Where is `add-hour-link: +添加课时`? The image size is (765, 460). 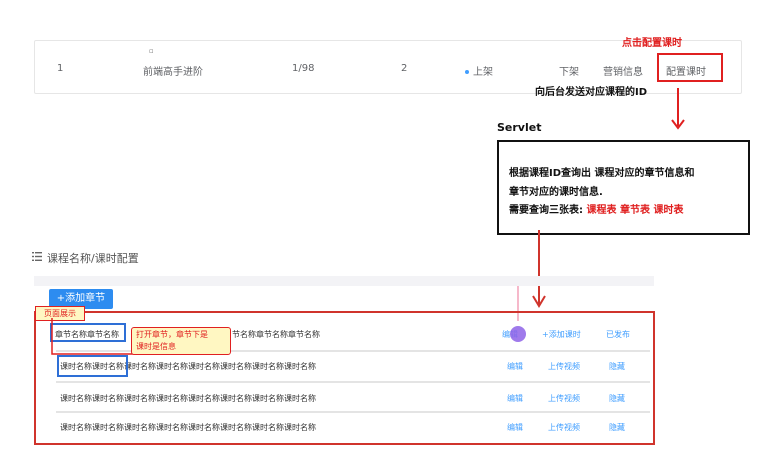 add-hour-link: +添加课时 is located at coordinates (561, 334).